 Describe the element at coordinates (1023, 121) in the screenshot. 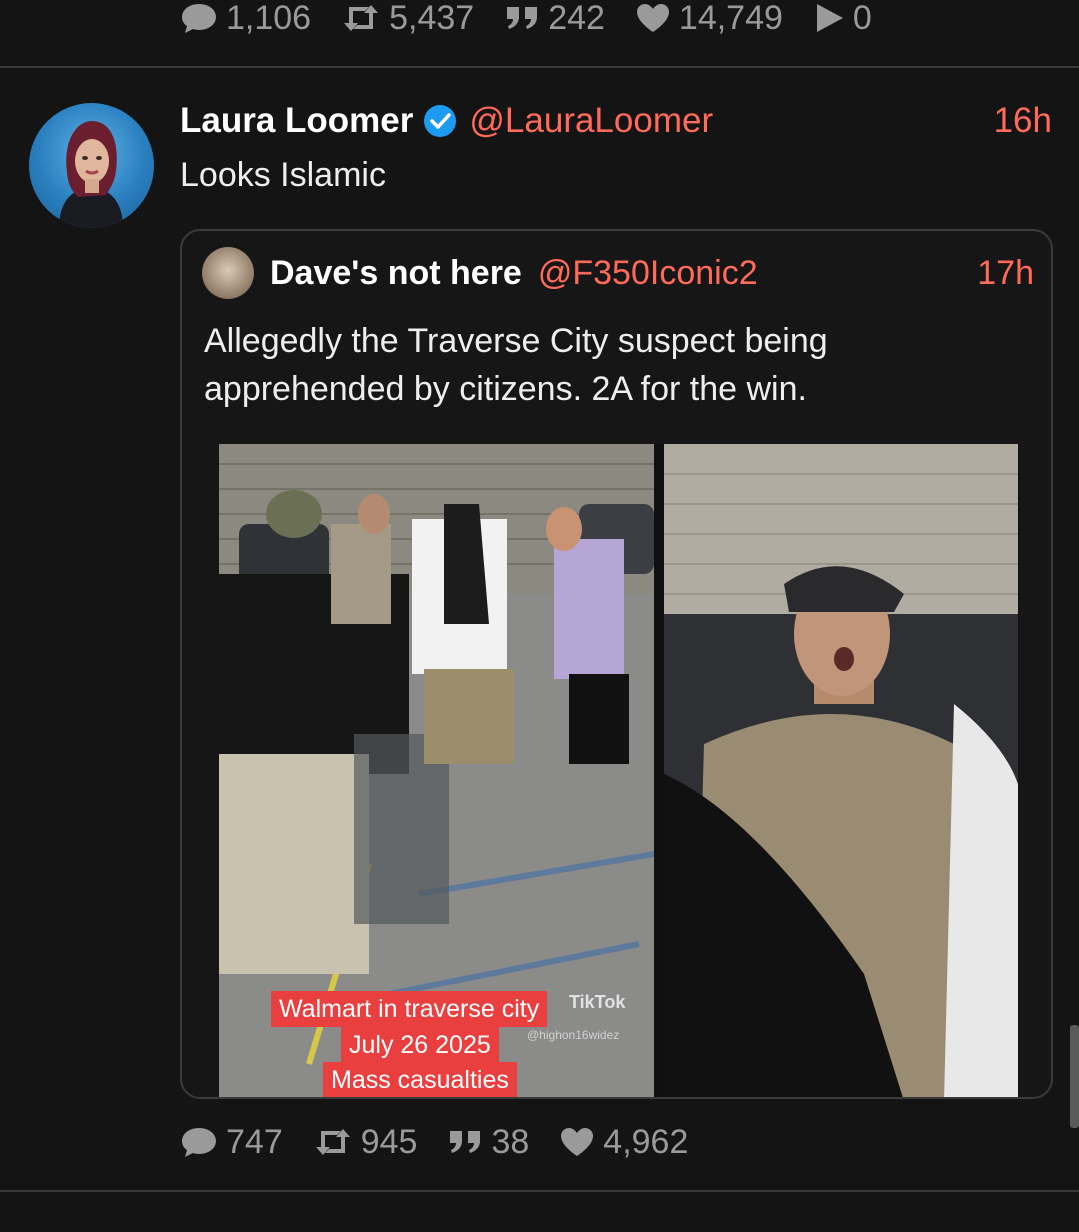

I see `post-time: 16h` at that location.